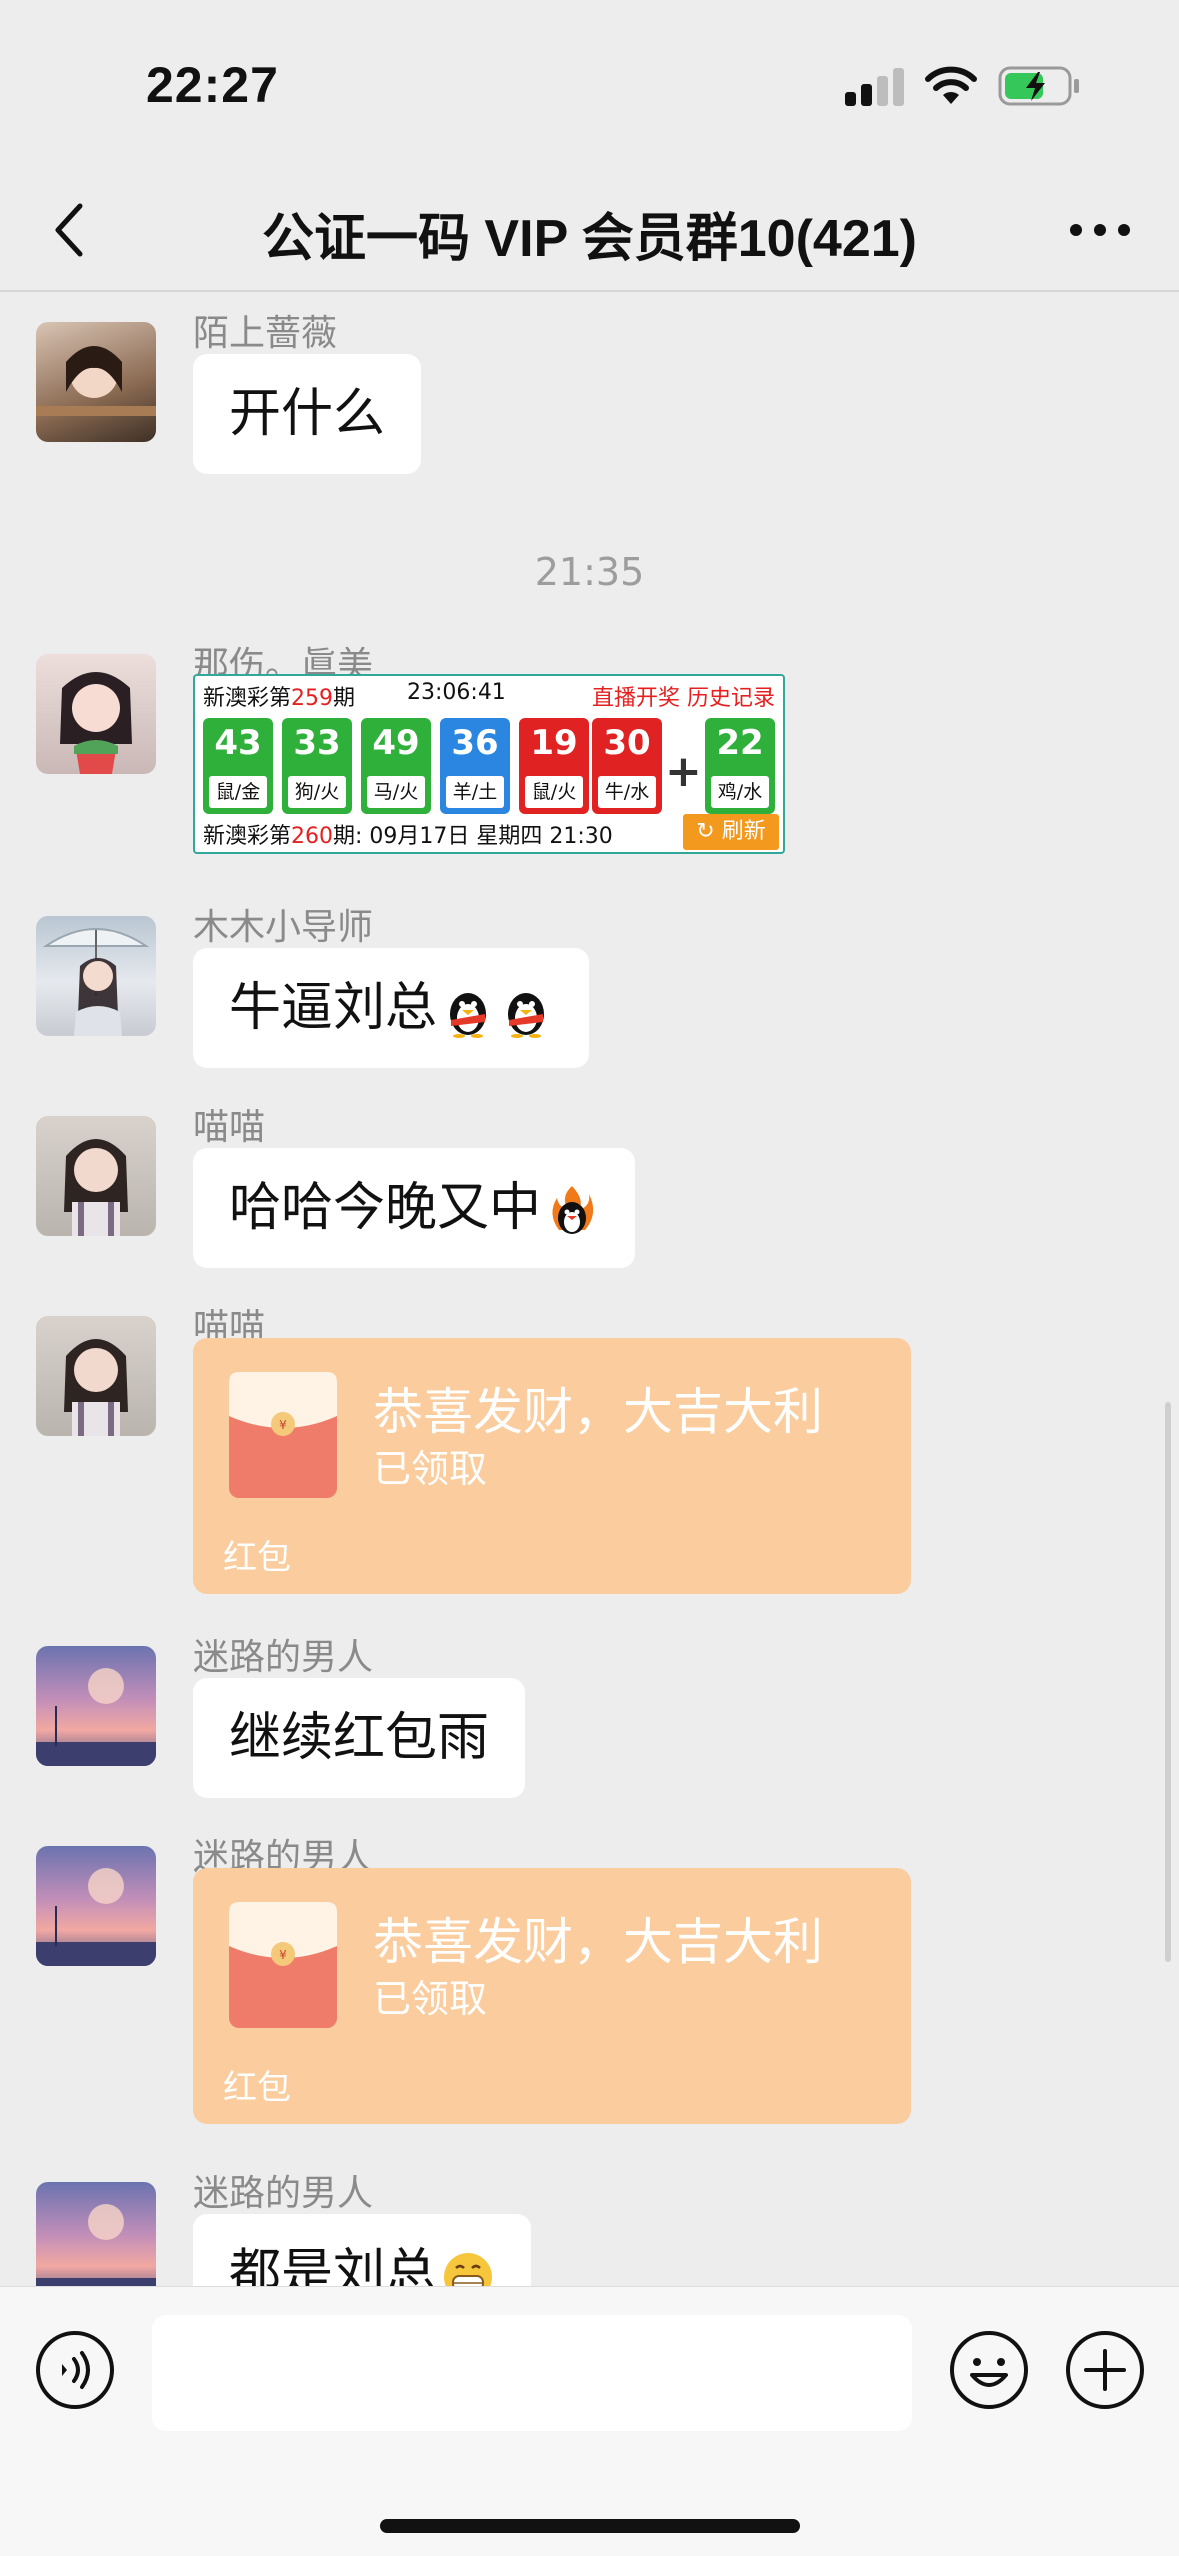 Image resolution: width=1179 pixels, height=2556 pixels. I want to click on input-bar, so click(589, 2421).